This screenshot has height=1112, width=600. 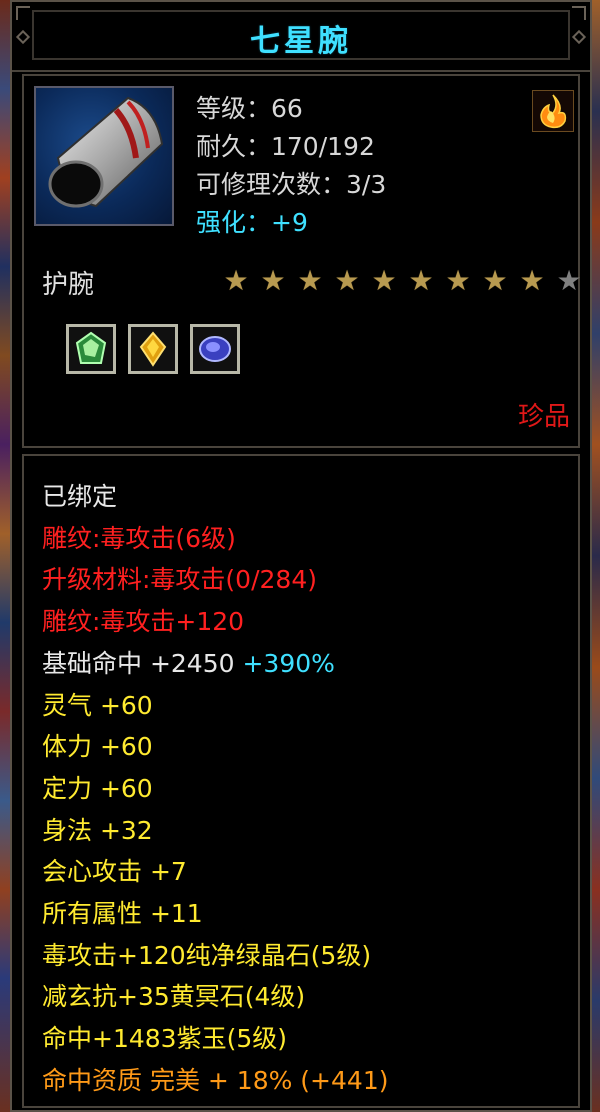 I want to click on item-type: 护腕, so click(x=68, y=285).